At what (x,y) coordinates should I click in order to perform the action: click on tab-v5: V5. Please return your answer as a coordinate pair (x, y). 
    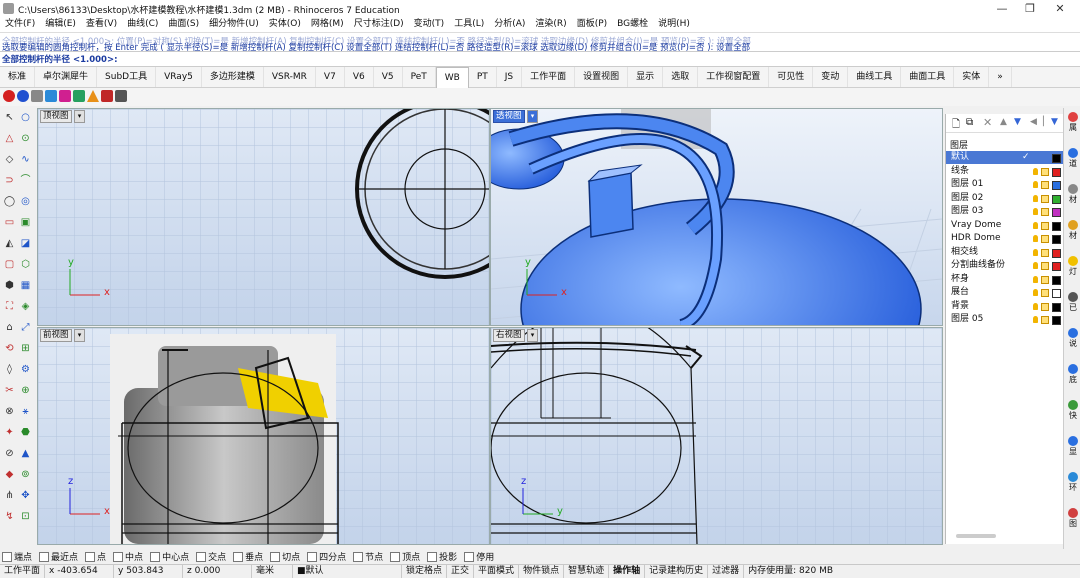
    Looking at the image, I should click on (388, 77).